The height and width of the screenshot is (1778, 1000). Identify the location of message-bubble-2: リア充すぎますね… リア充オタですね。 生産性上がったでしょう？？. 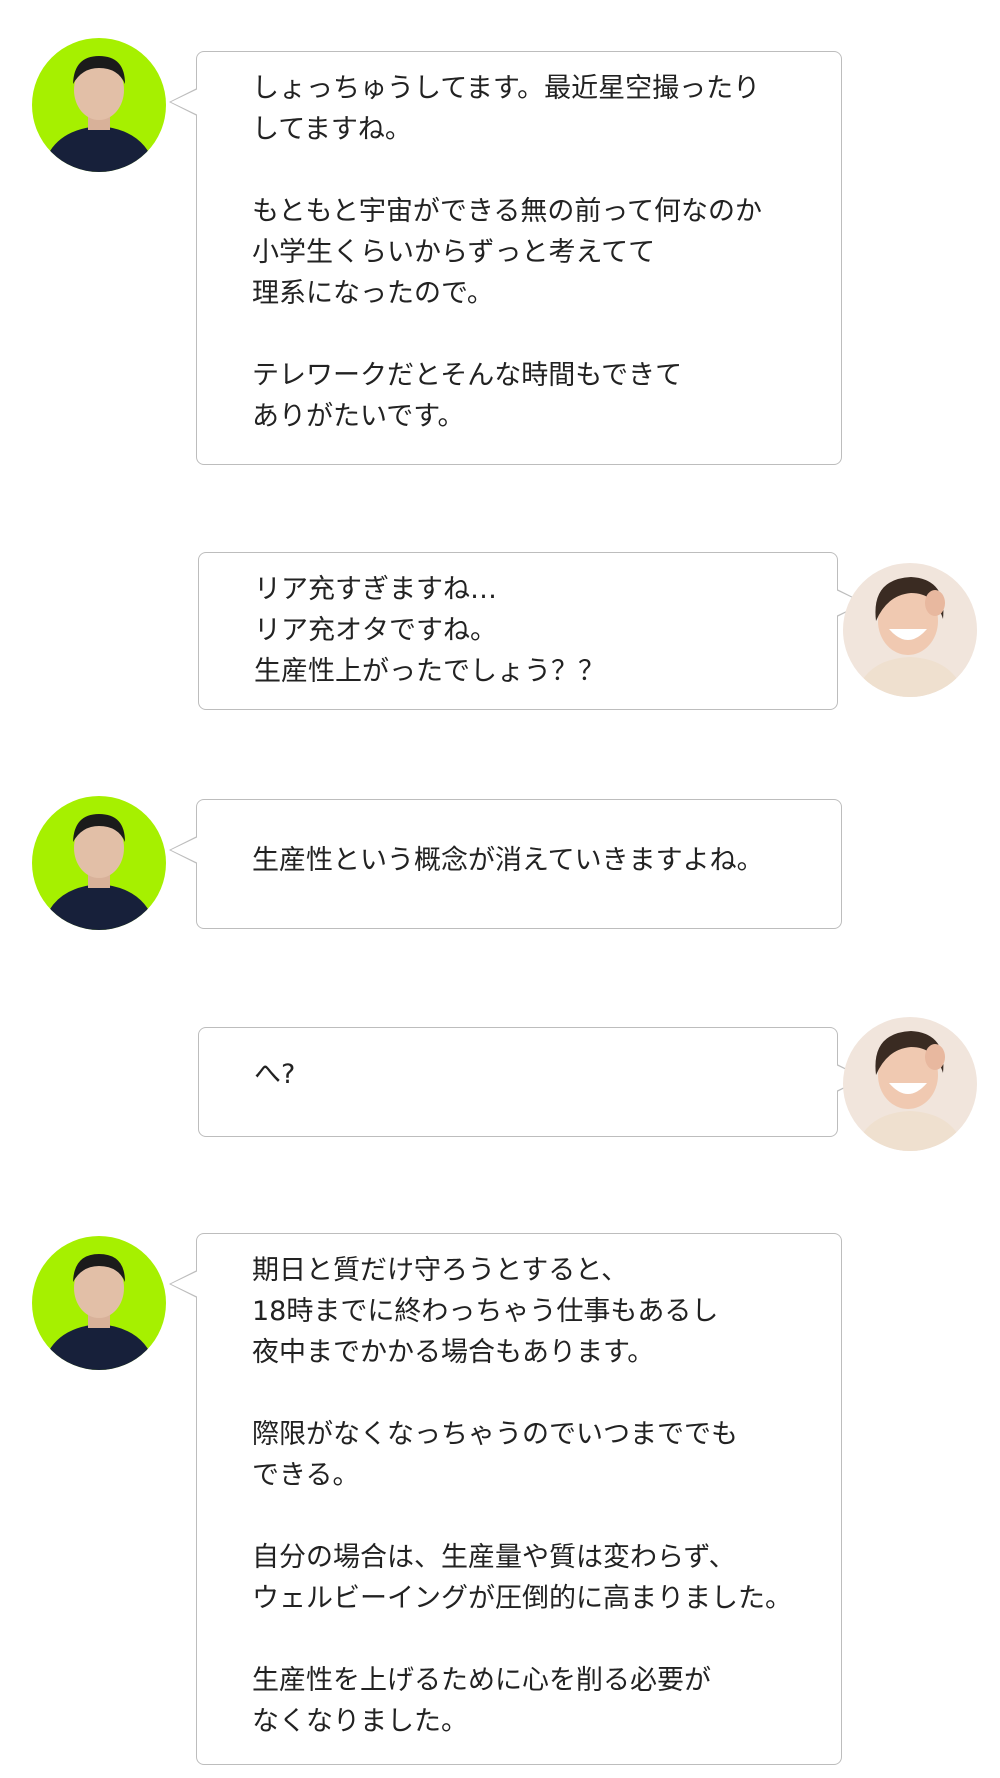
(531, 631).